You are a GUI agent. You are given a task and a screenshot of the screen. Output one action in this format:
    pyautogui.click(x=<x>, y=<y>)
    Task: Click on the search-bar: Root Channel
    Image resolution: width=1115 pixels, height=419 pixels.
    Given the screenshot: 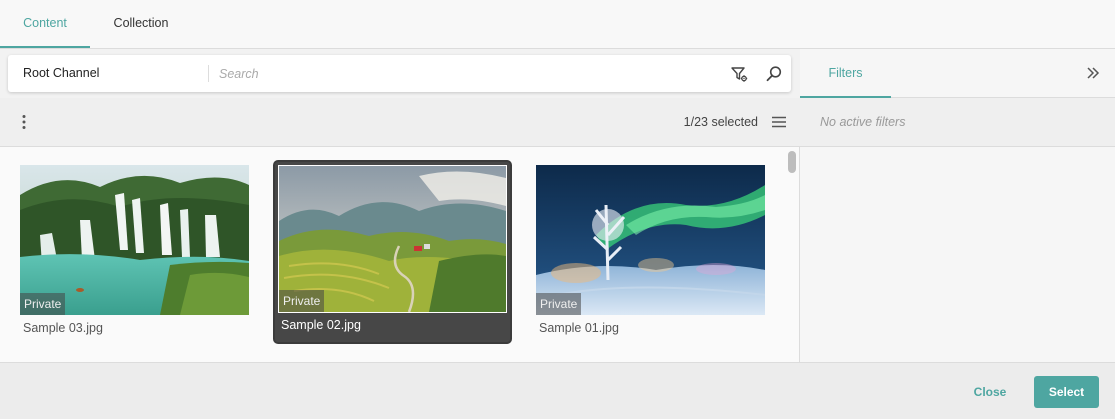 What is the action you would take?
    pyautogui.click(x=399, y=73)
    